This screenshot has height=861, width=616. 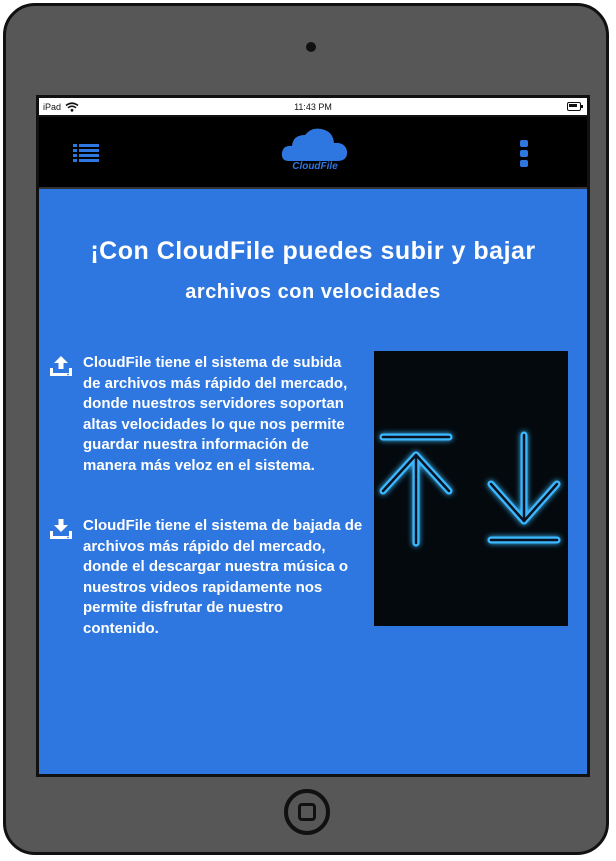 What do you see at coordinates (311, 47) in the screenshot?
I see `camera-dot` at bounding box center [311, 47].